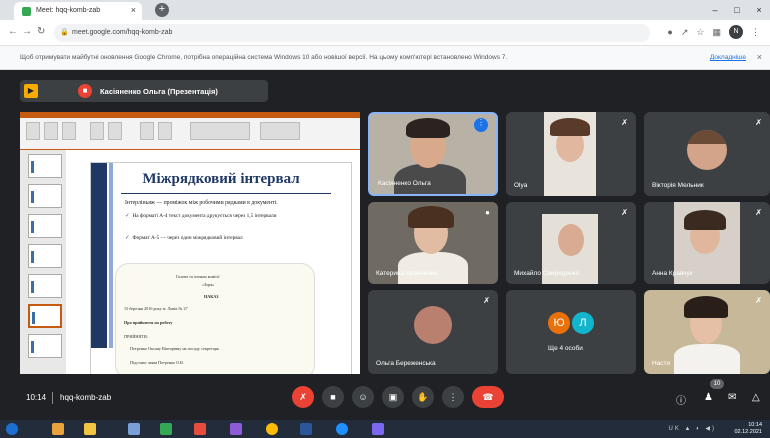 This screenshot has height=438, width=770. What do you see at coordinates (423, 397) in the screenshot?
I see `raise-hand-button: ✋` at bounding box center [423, 397].